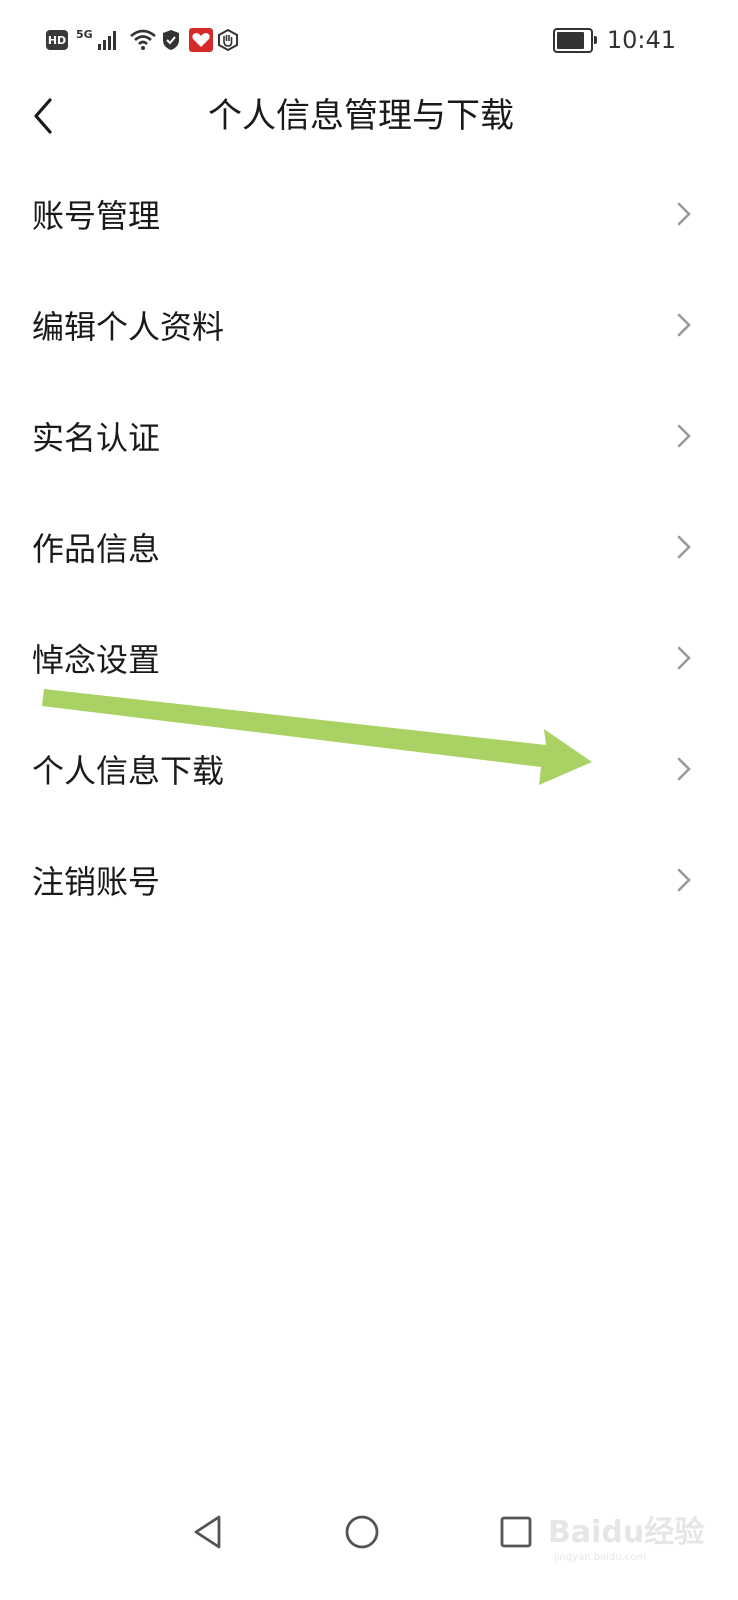 The height and width of the screenshot is (1600, 738). What do you see at coordinates (641, 40) in the screenshot?
I see `status-time: 10:41` at bounding box center [641, 40].